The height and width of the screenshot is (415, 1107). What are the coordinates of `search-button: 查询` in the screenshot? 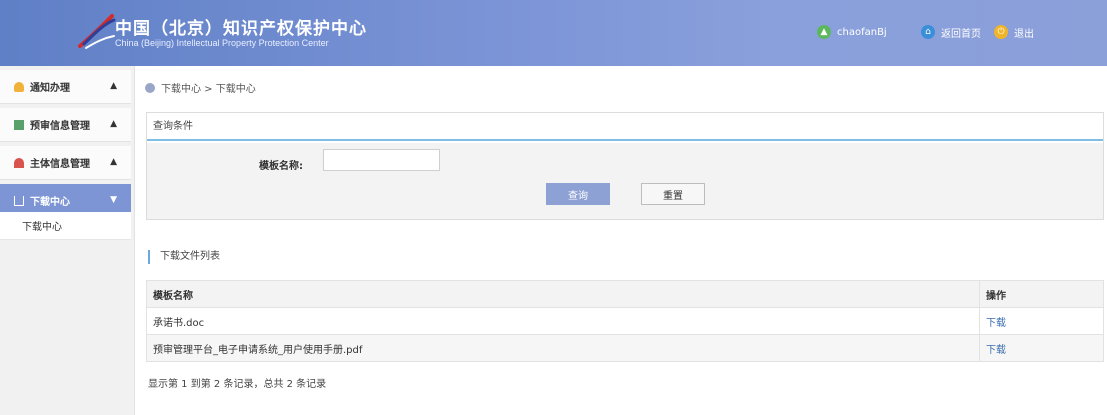 It's located at (578, 194).